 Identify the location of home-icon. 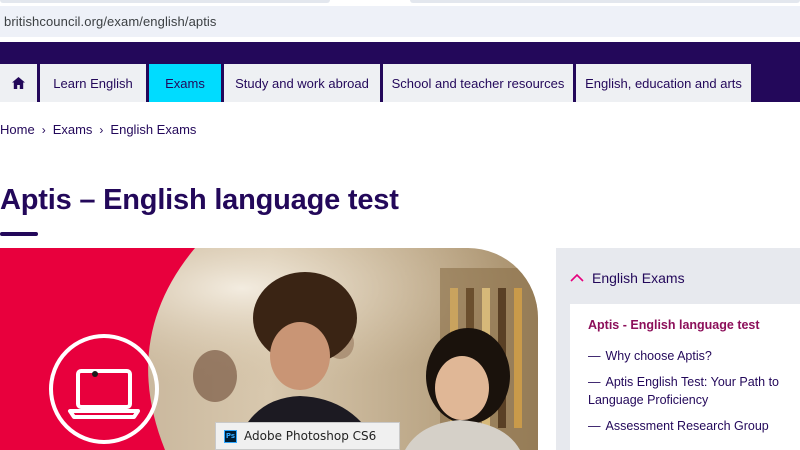
(18, 83).